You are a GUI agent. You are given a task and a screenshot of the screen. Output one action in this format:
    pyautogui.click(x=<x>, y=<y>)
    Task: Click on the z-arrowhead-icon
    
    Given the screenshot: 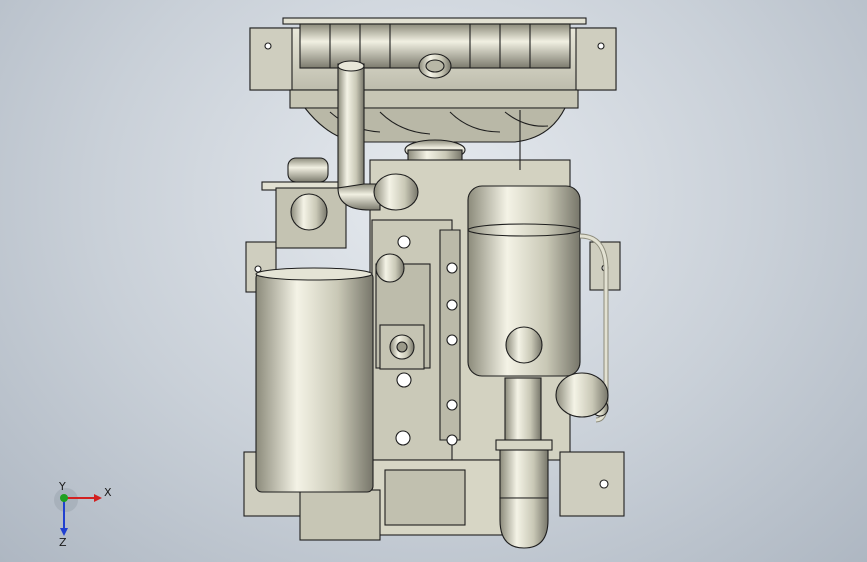 What is the action you would take?
    pyautogui.click(x=64, y=532)
    